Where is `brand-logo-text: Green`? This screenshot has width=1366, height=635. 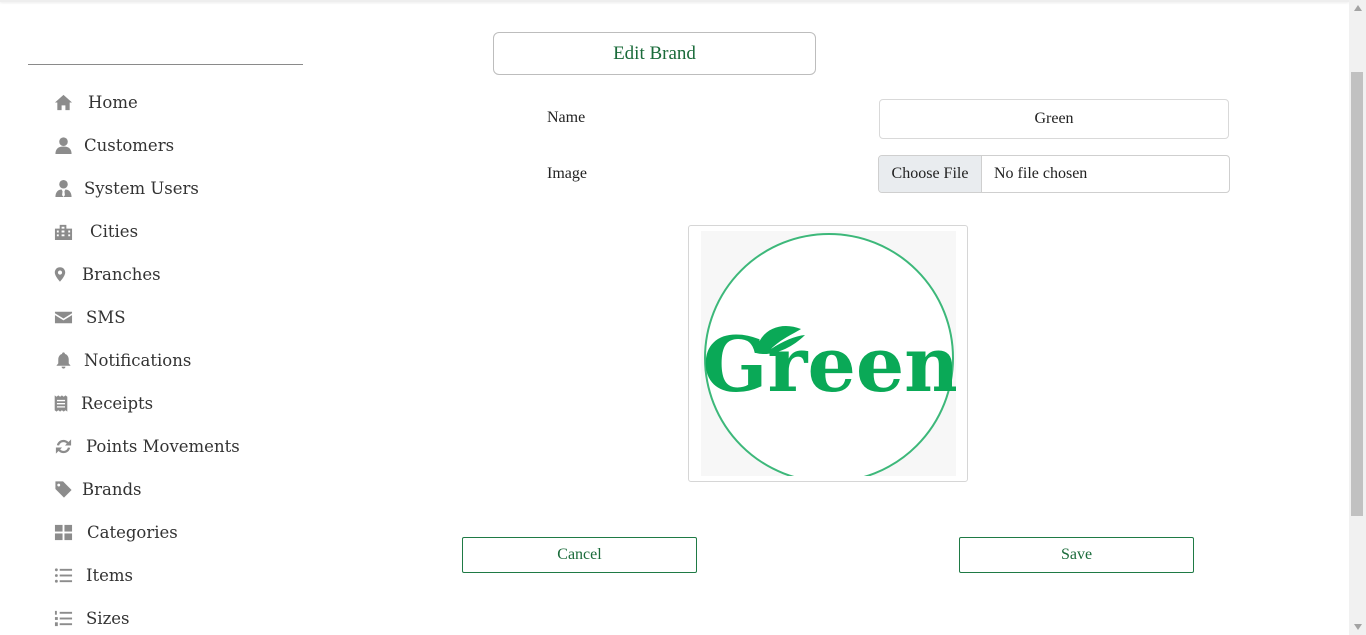
brand-logo-text: Green is located at coordinates (828, 364).